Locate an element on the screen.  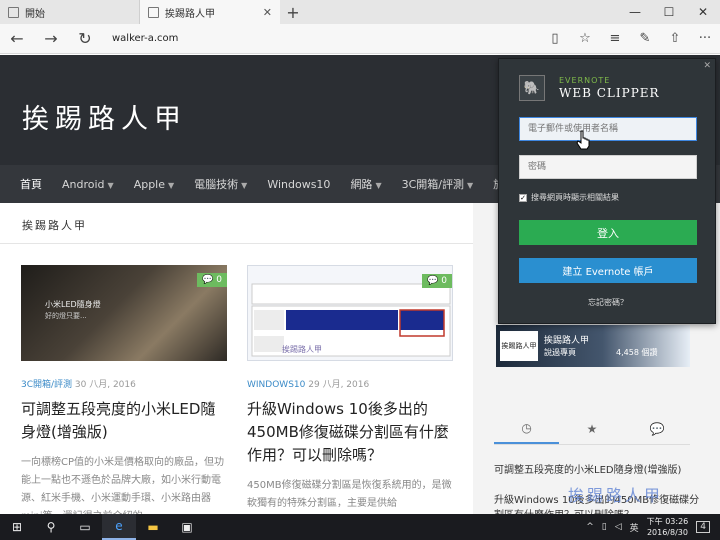
divider is located at coordinates (236, 243).